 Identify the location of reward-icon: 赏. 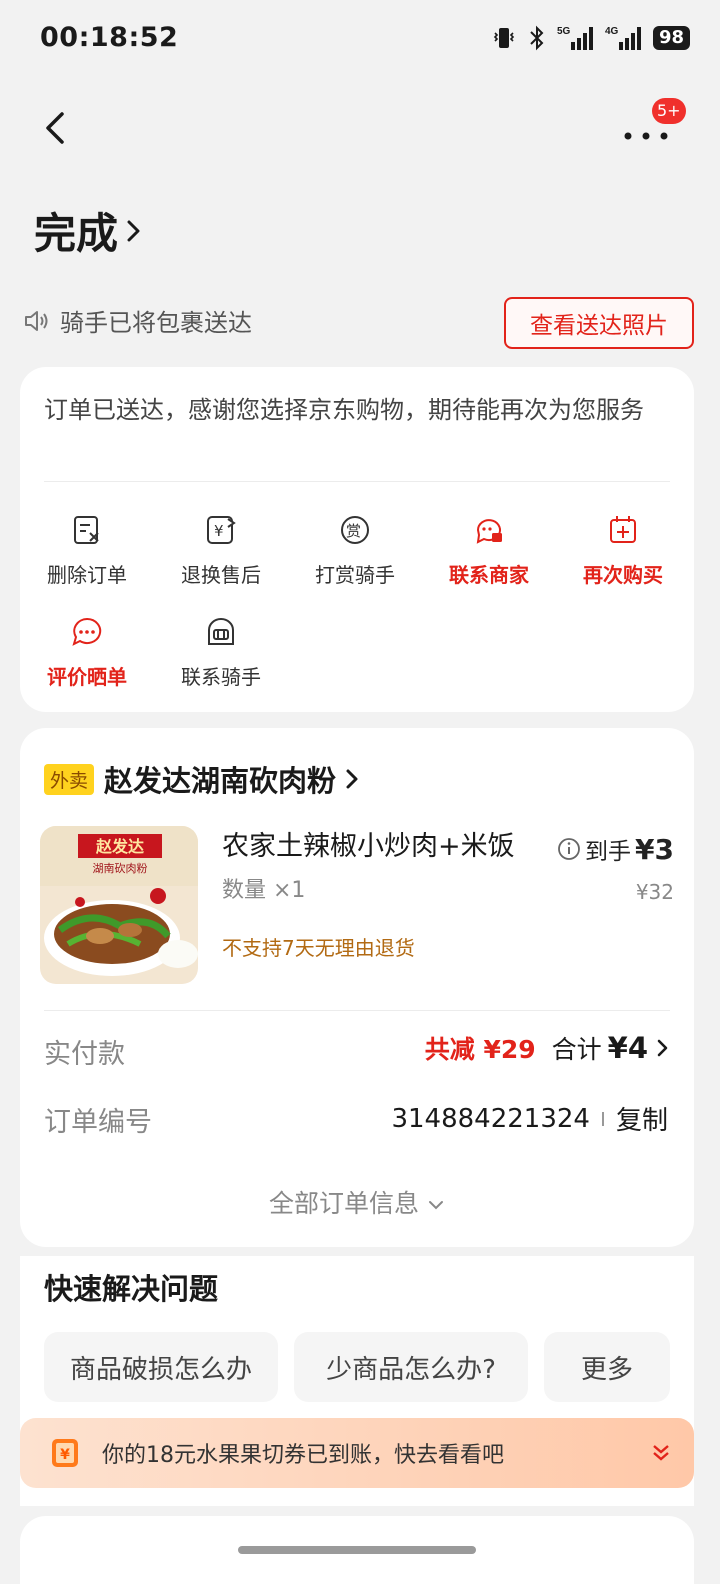
(355, 530).